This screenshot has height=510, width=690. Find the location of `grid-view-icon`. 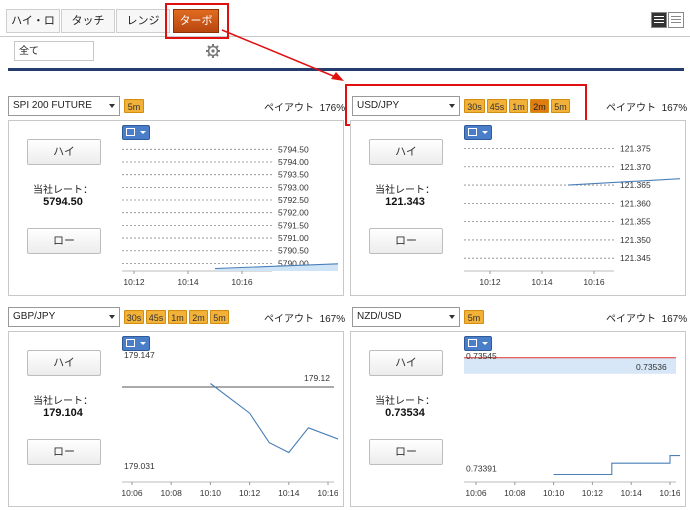

grid-view-icon is located at coordinates (676, 20).